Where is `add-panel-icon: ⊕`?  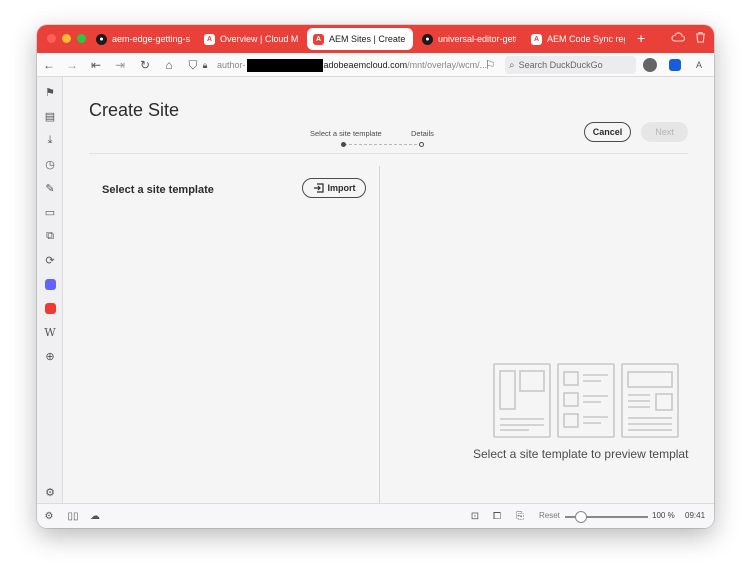 add-panel-icon: ⊕ is located at coordinates (50, 356).